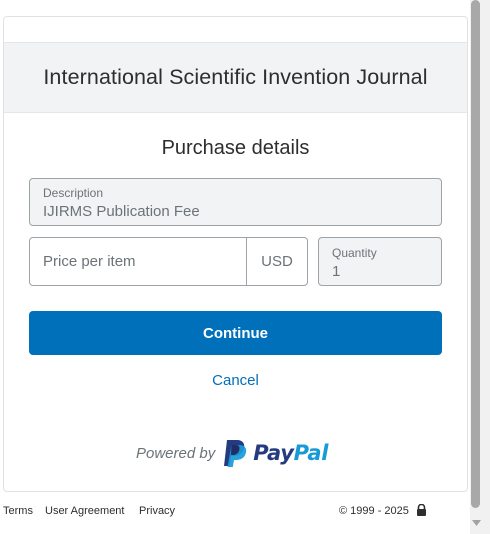  I want to click on quantity-field: Quantity 1, so click(380, 261).